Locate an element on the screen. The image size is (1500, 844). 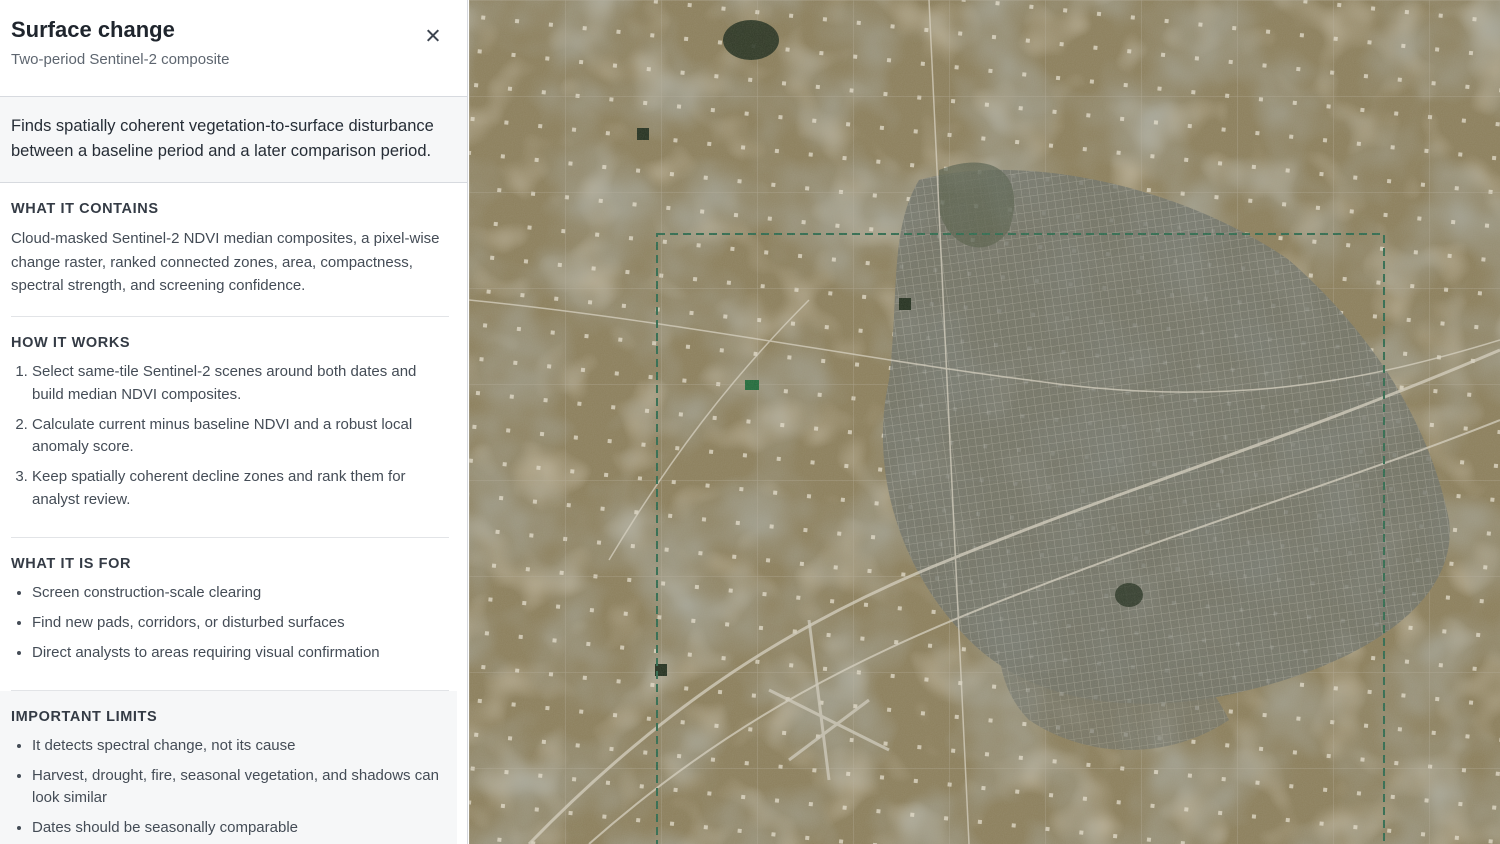
section-title: WHAT IT CONTAINS is located at coordinates (85, 209).